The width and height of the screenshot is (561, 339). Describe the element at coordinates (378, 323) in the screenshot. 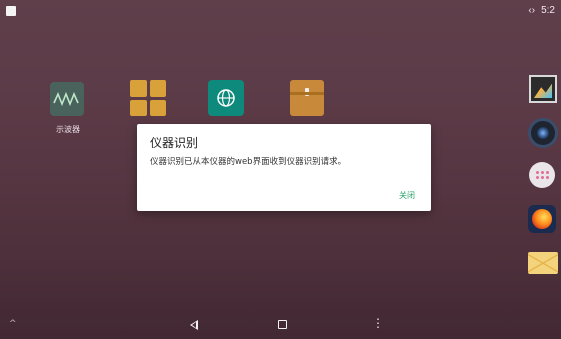

I see `menu-icon: ⋮` at that location.